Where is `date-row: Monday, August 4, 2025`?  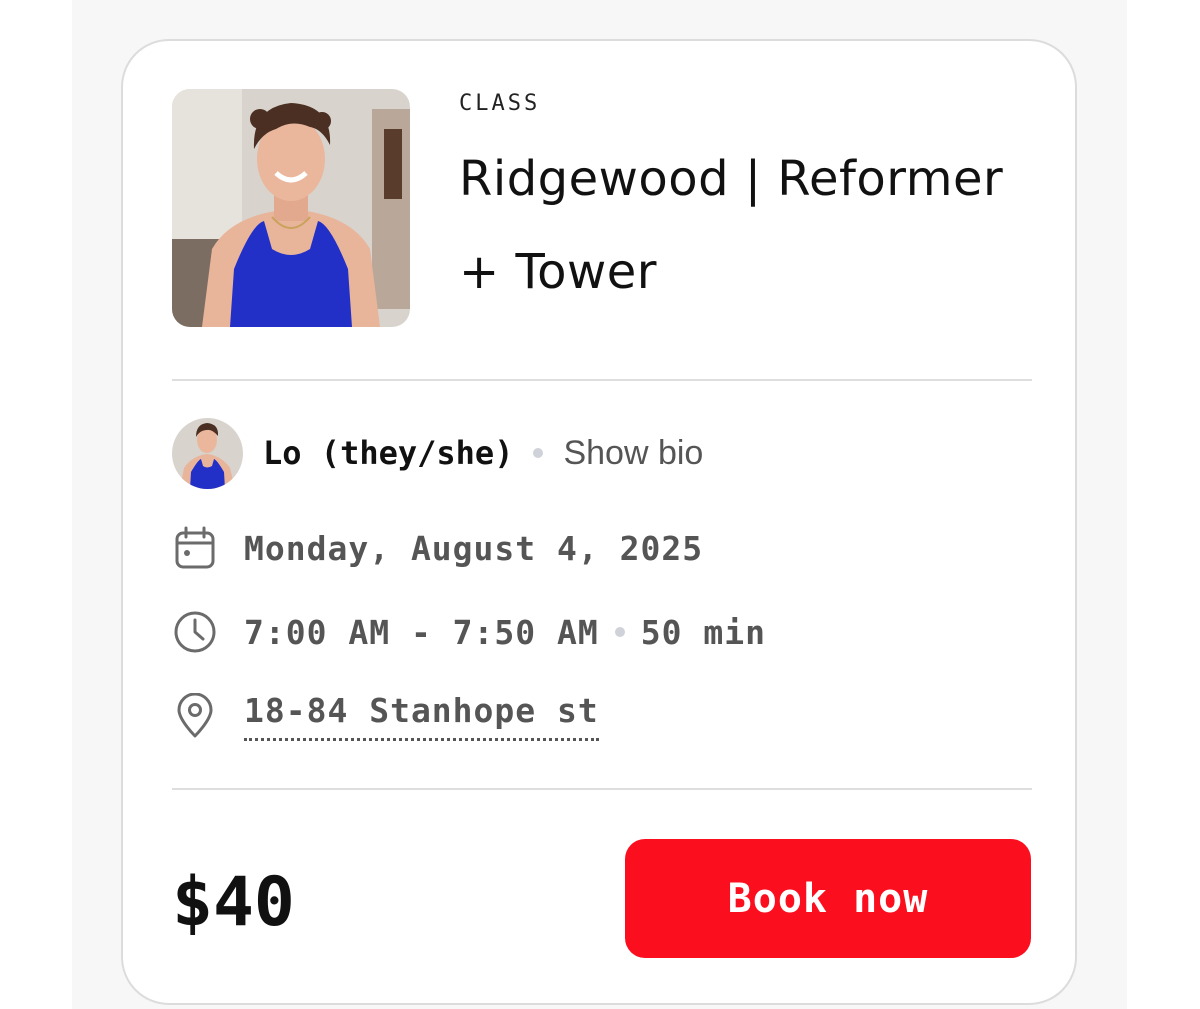
date-row: Monday, August 4, 2025 is located at coordinates (437, 548).